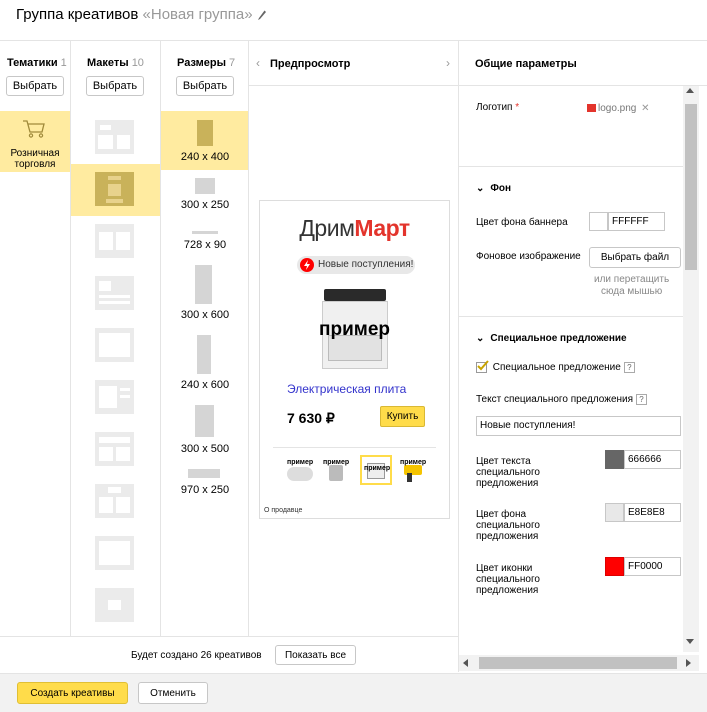 Image resolution: width=707 pixels, height=712 pixels. What do you see at coordinates (598, 221) in the screenshot?
I see `bg-color-swatch` at bounding box center [598, 221].